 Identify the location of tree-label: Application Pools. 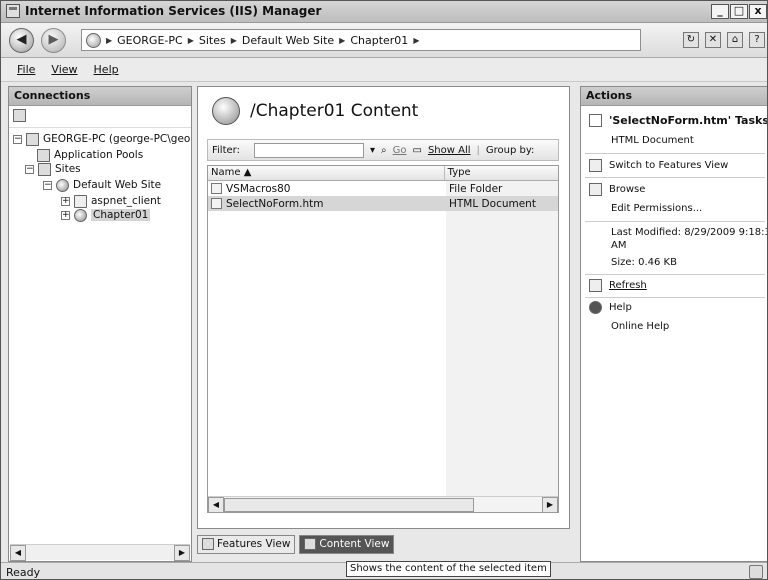
(99, 155).